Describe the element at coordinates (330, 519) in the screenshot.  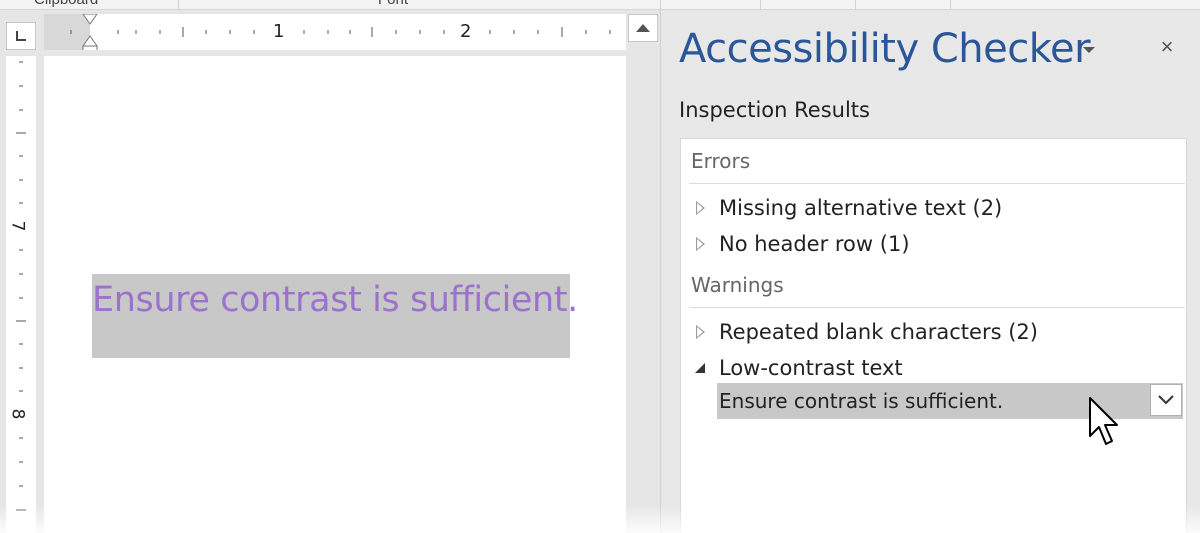
I see `document-fade` at that location.